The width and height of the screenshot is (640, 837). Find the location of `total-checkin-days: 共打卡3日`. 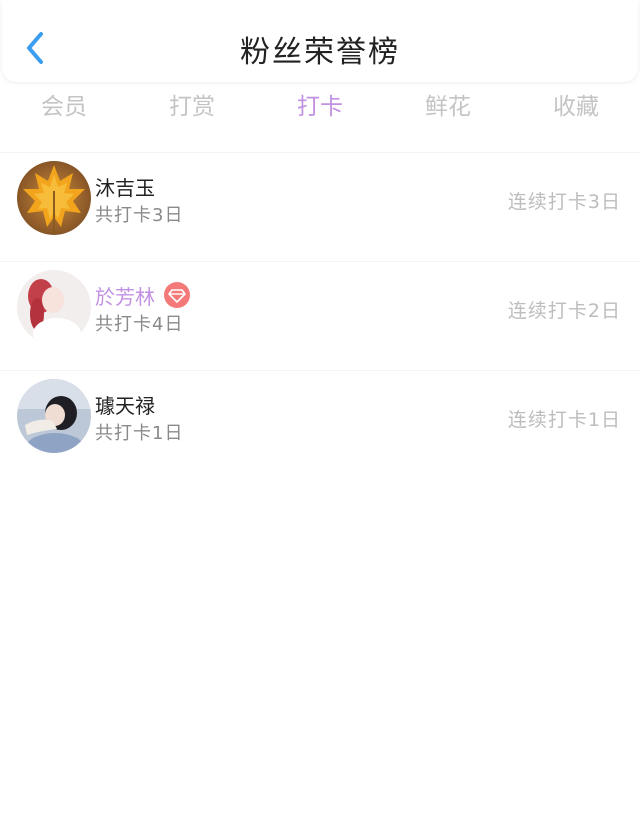

total-checkin-days: 共打卡3日 is located at coordinates (139, 215).